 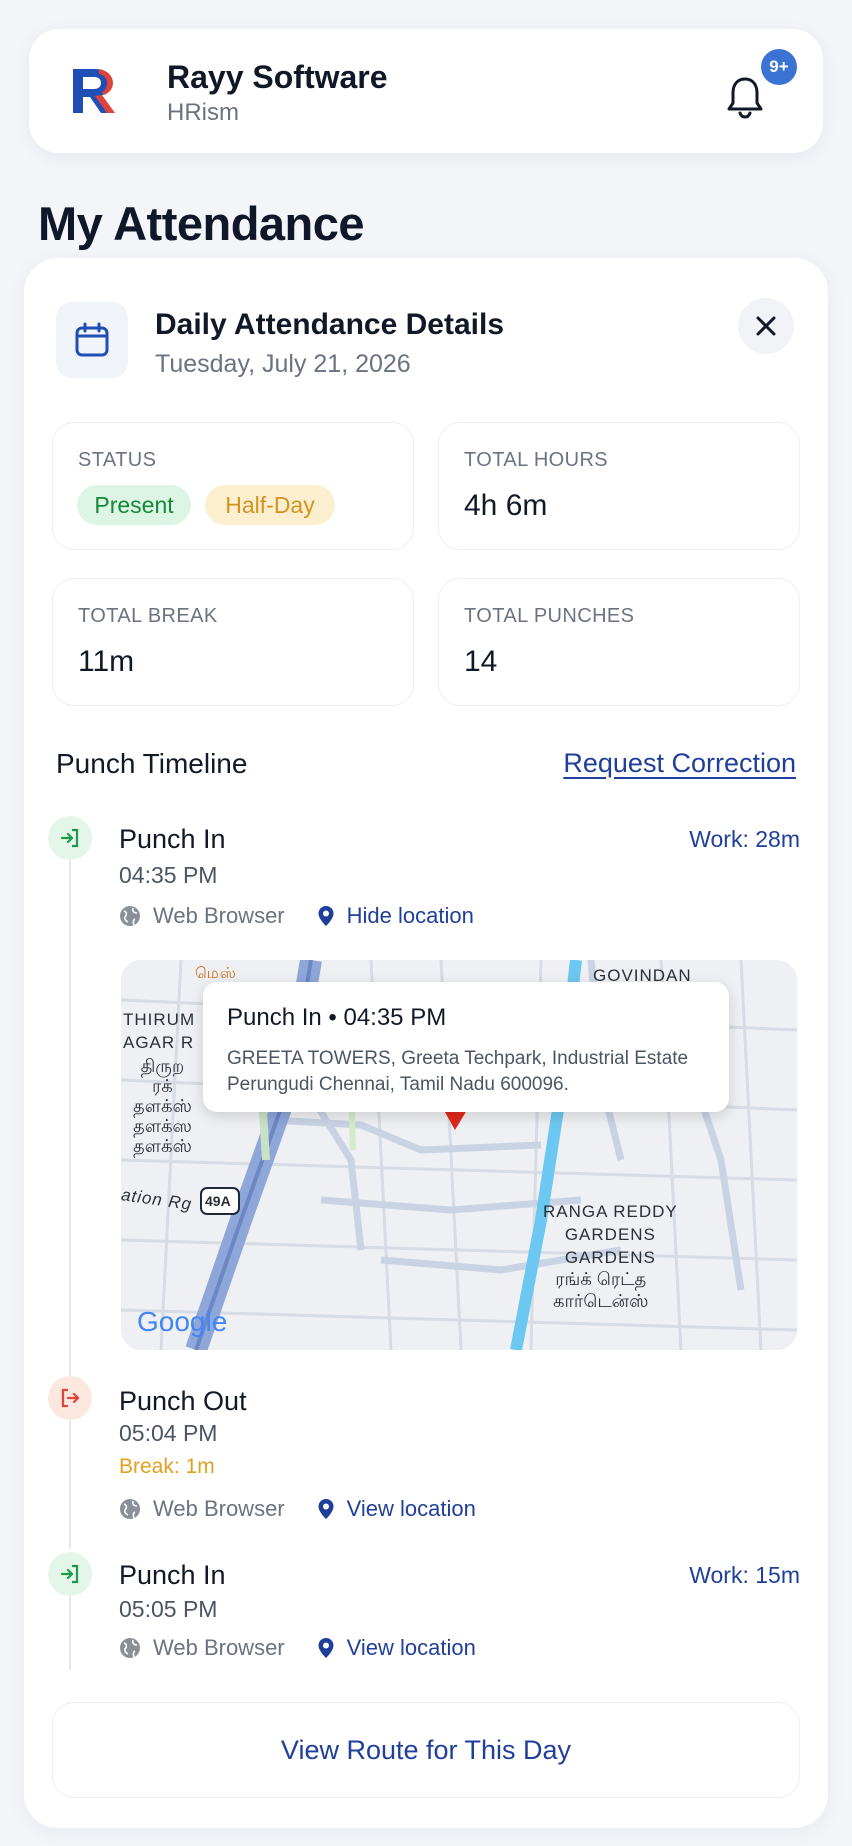 What do you see at coordinates (106, 661) in the screenshot?
I see `total-break-value: 11m` at bounding box center [106, 661].